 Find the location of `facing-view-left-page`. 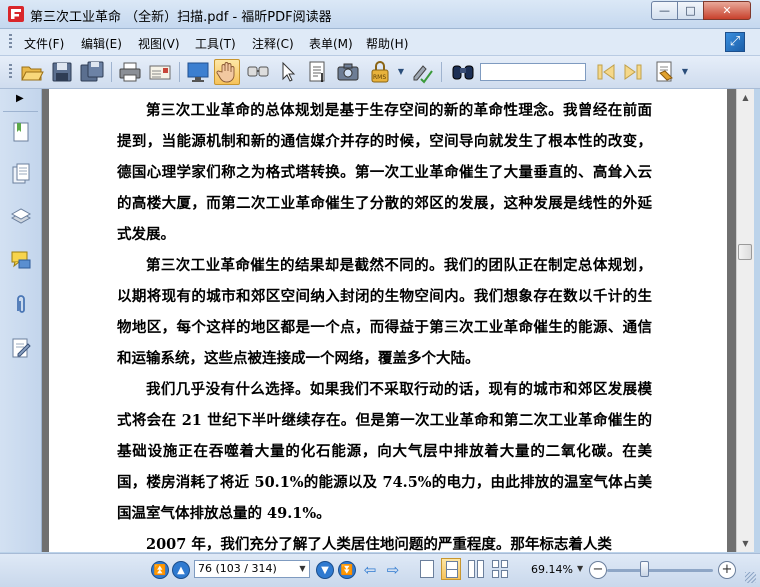

facing-view-left-page is located at coordinates (471, 569).